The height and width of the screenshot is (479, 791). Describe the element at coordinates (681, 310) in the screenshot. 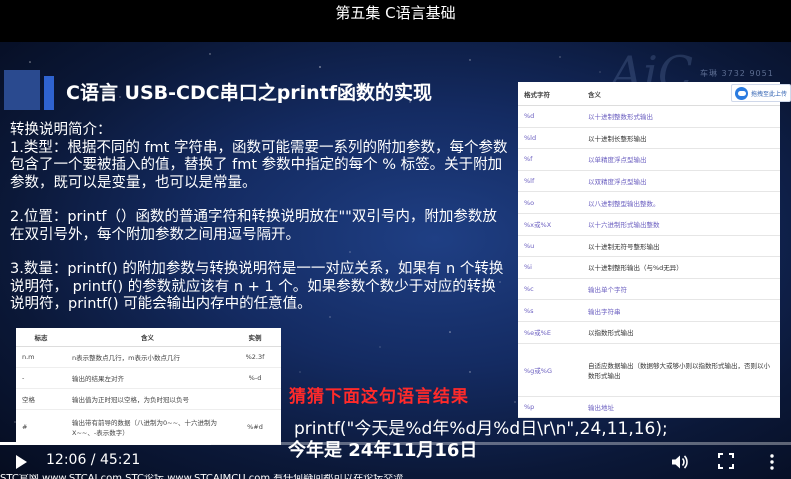

I see `format-meaning: 输出字符串` at that location.